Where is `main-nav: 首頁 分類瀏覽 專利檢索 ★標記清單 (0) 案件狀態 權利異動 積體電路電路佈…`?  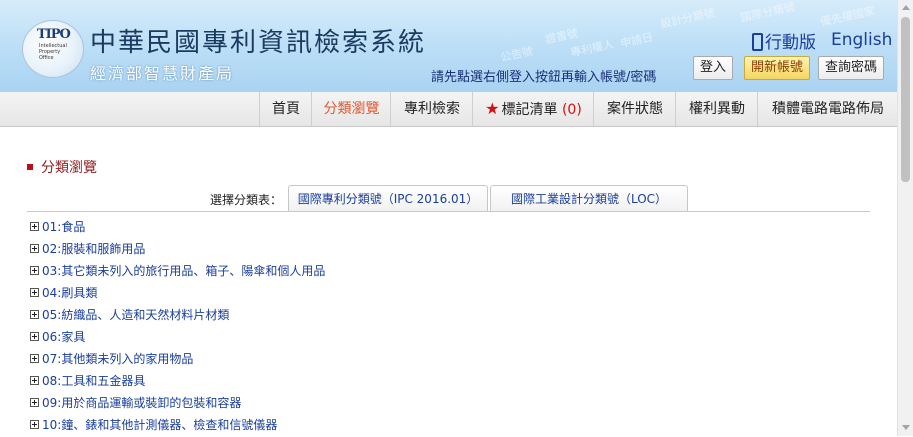
main-nav: 首頁 分類瀏覽 專利檢索 ★標記清單 (0) 案件狀態 權利異動 積體電路電路佈… is located at coordinates (448, 109).